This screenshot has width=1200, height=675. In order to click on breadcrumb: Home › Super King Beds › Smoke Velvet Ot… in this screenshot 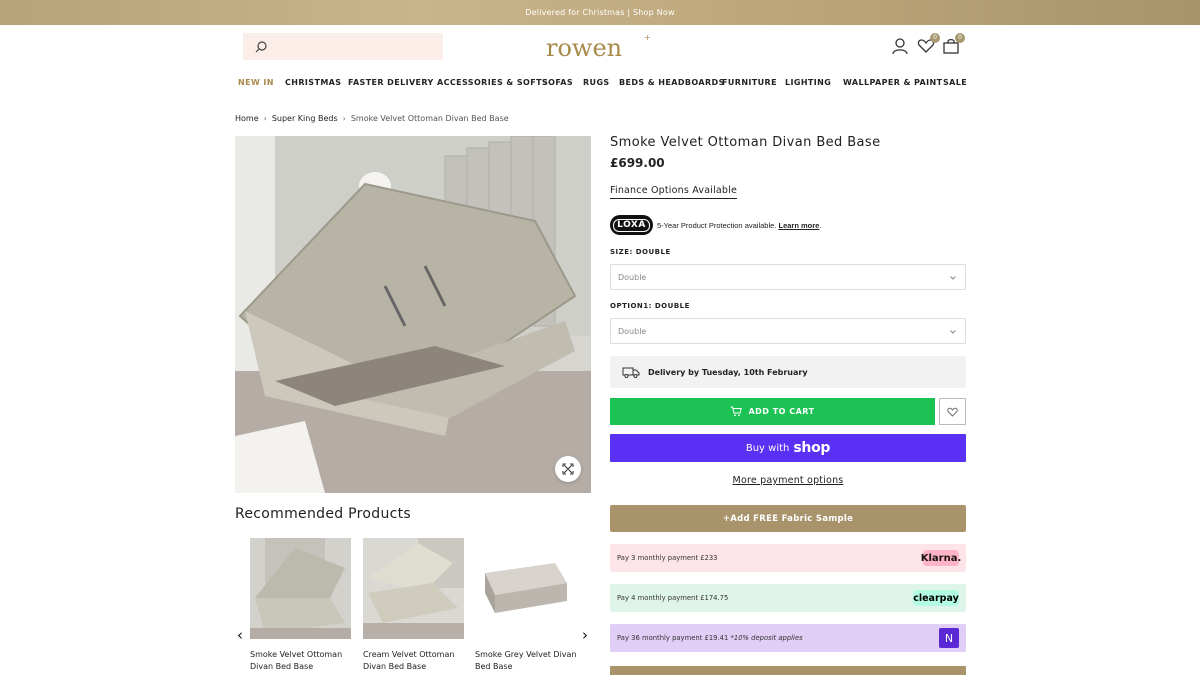, I will do `click(372, 118)`.